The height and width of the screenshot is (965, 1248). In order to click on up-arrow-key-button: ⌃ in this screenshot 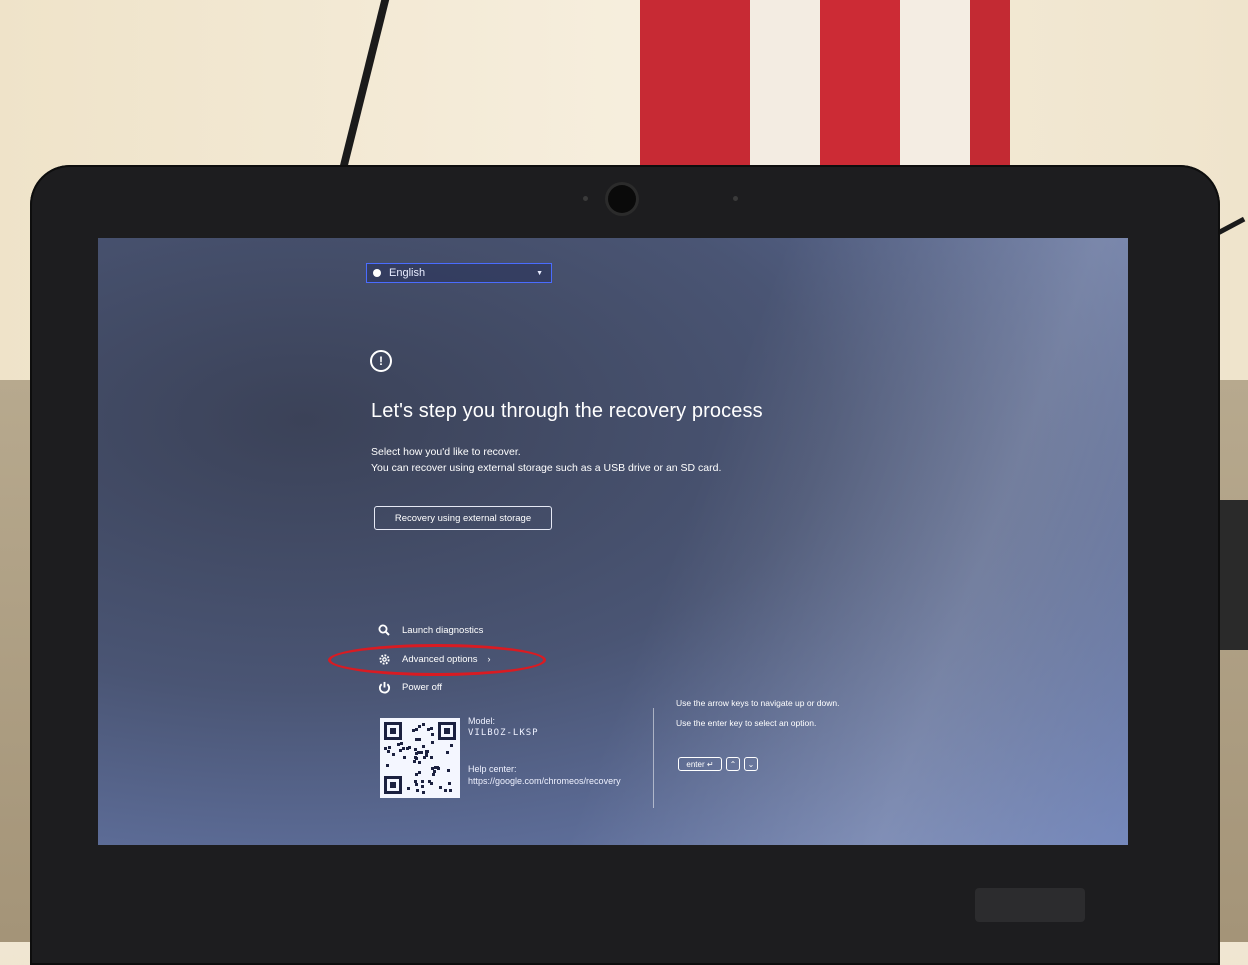, I will do `click(733, 764)`.